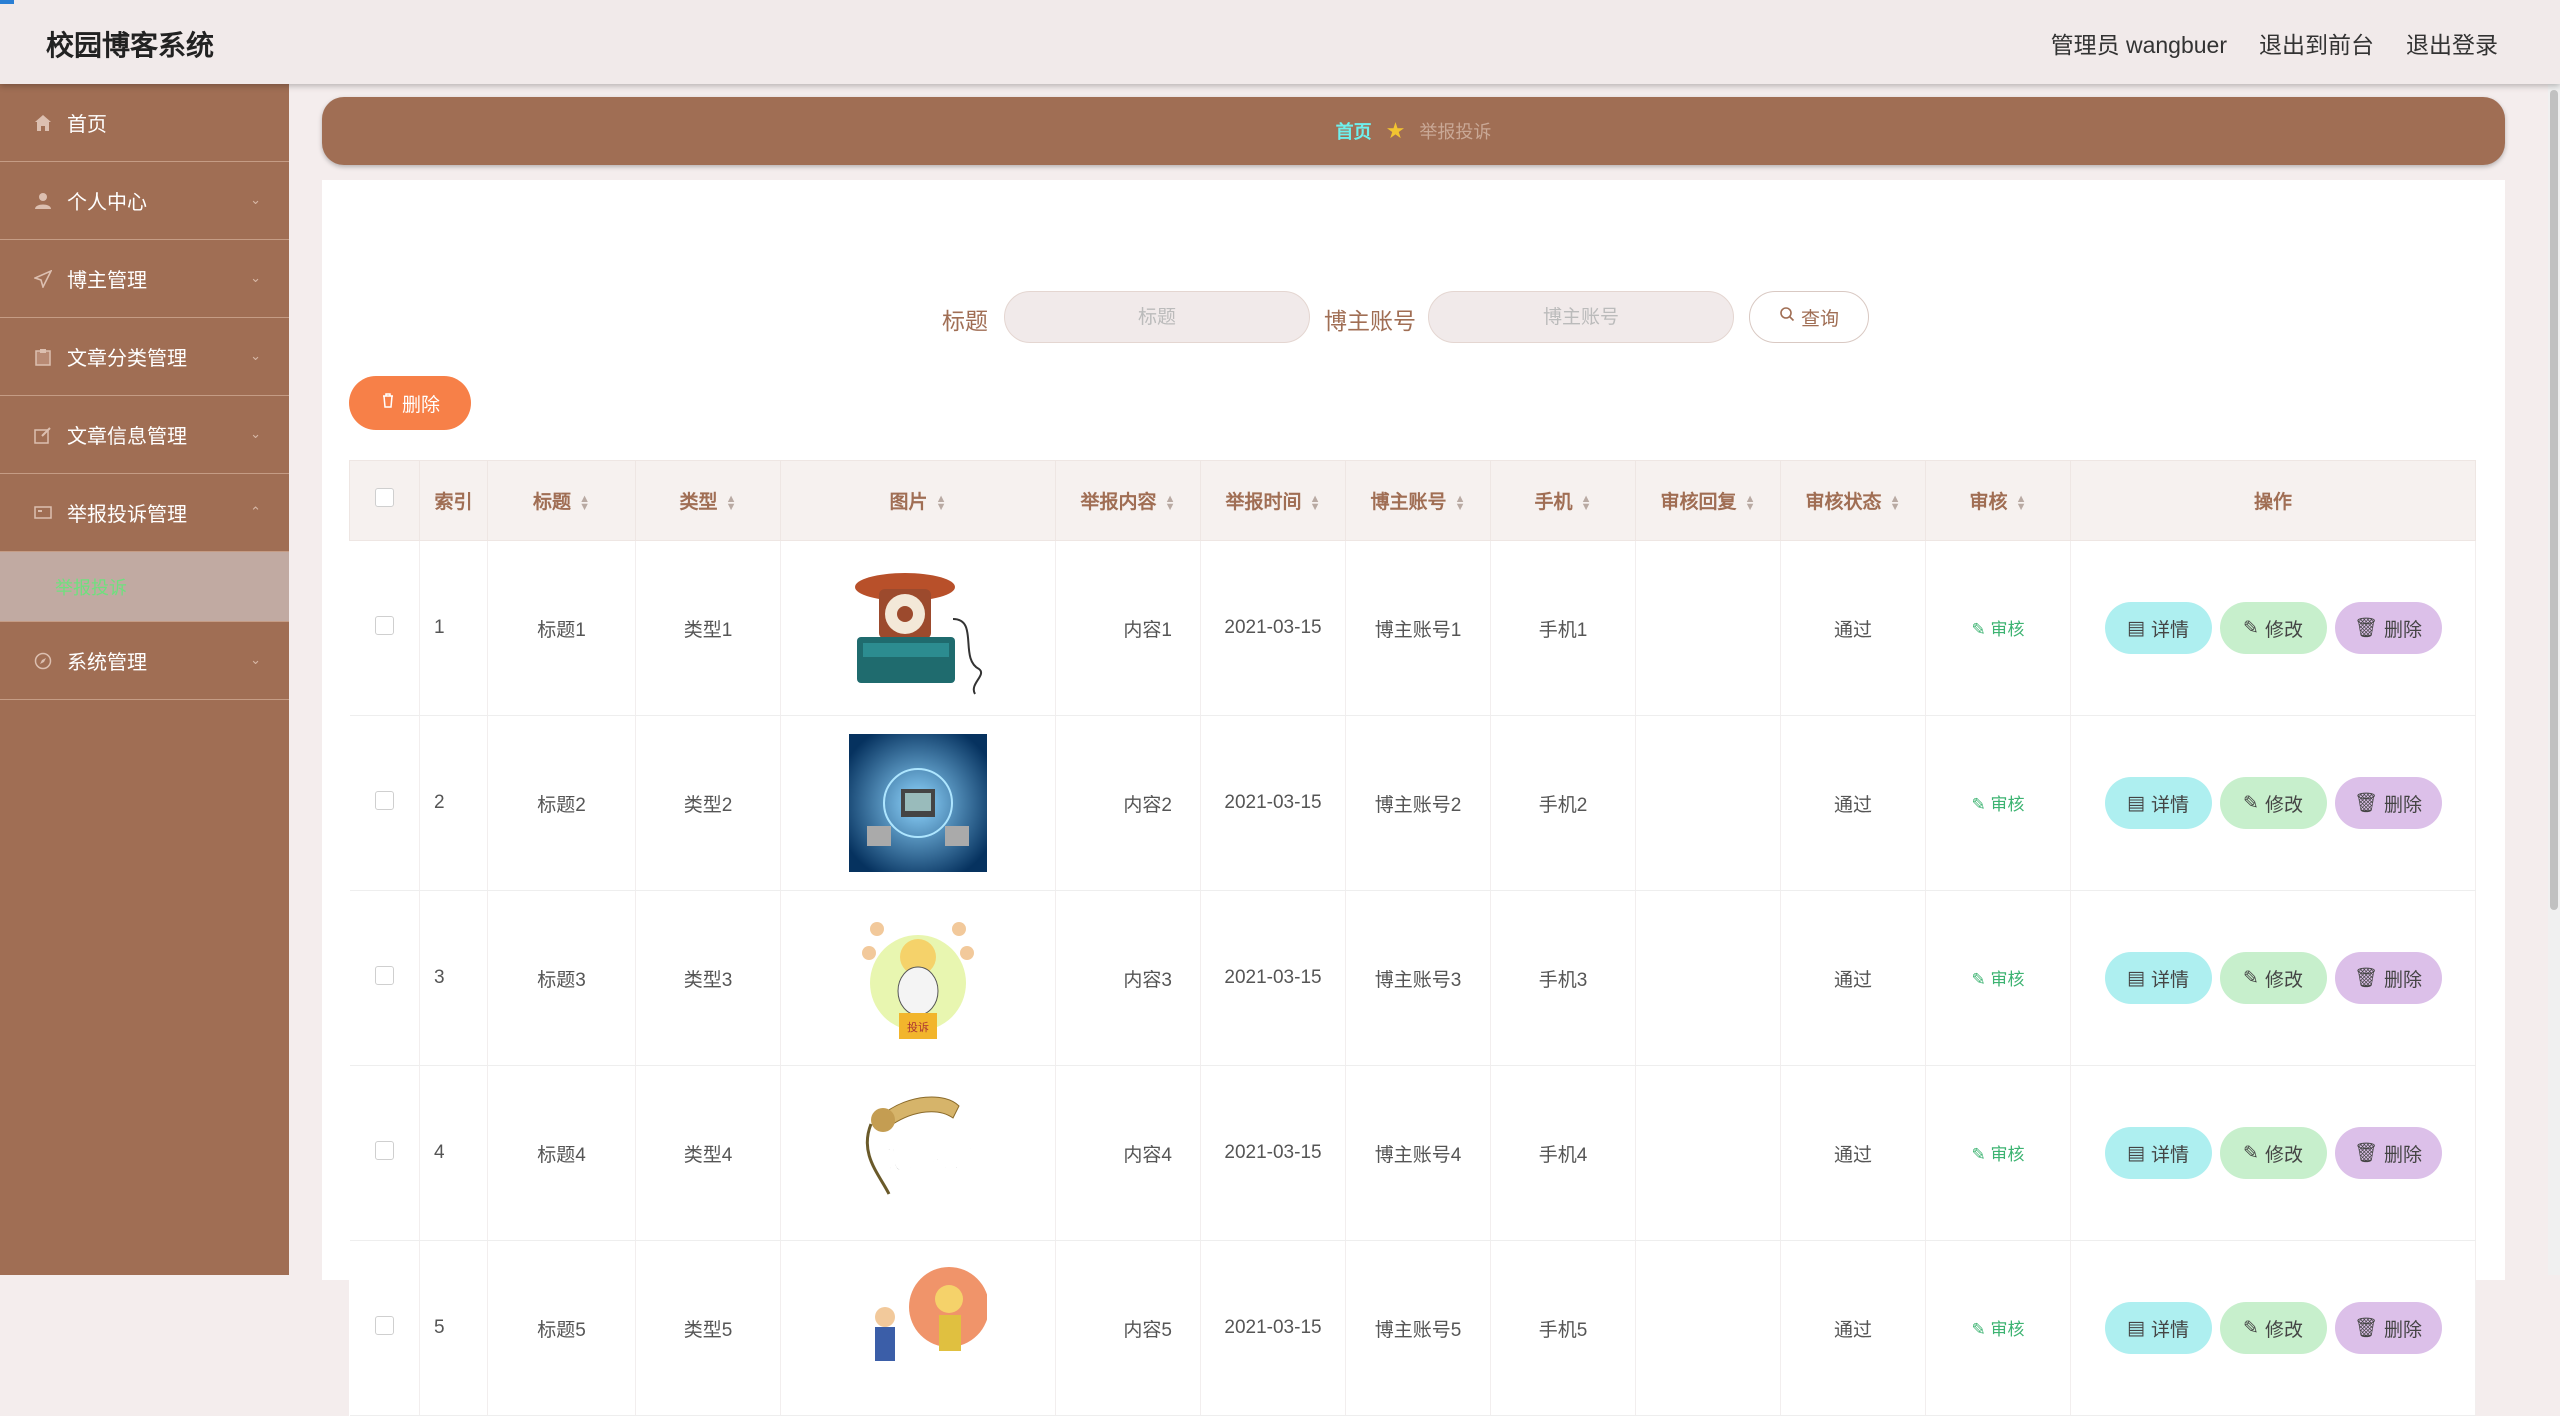  Describe the element at coordinates (1708, 500) in the screenshot. I see `column-header: 审核回复 ▲ ▼` at that location.